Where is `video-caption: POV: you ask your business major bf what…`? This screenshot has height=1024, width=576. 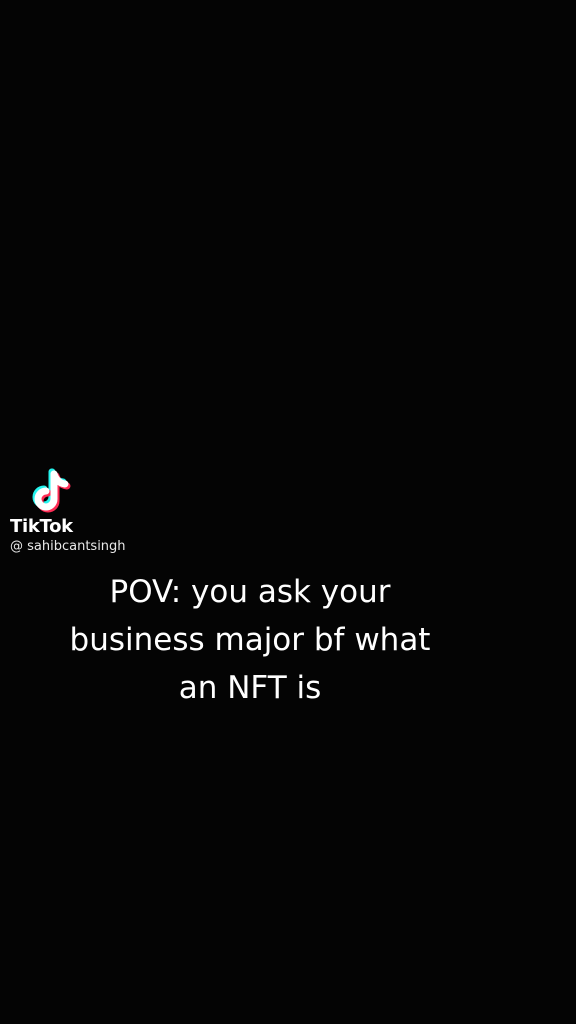
video-caption: POV: you ask your business major bf what… is located at coordinates (250, 640).